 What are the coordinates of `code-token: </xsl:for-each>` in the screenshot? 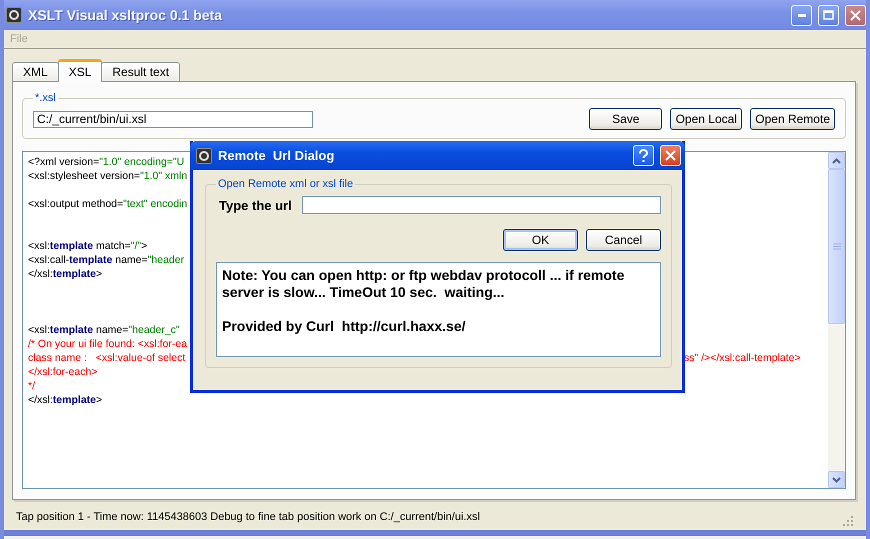 It's located at (63, 372).